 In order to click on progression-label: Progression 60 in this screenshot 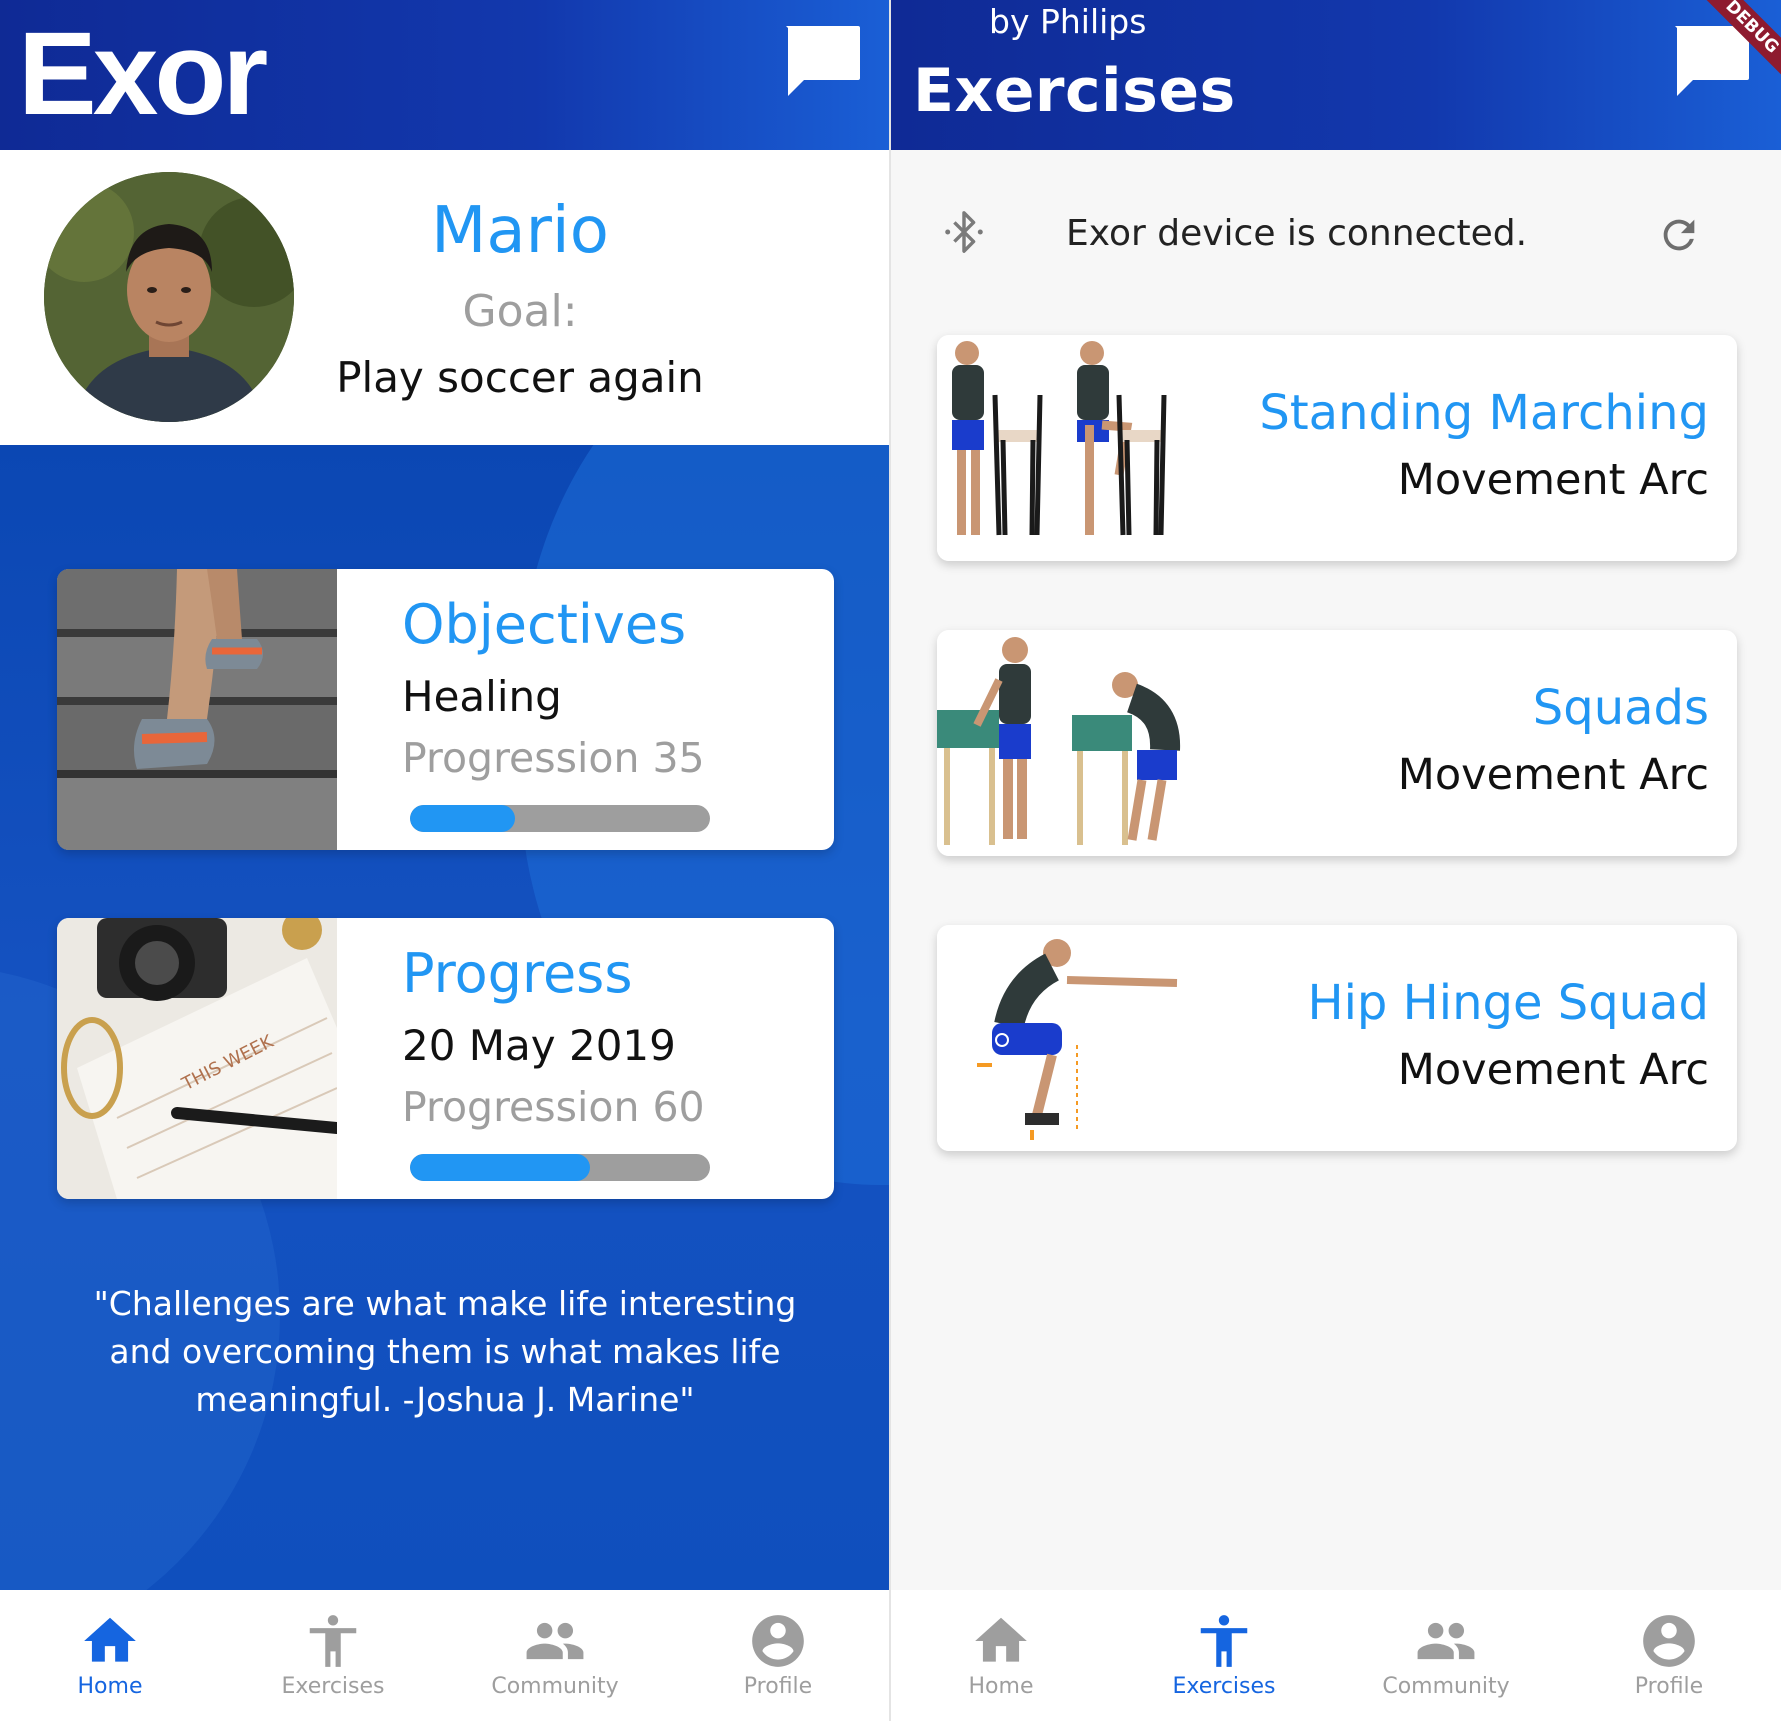, I will do `click(553, 1107)`.